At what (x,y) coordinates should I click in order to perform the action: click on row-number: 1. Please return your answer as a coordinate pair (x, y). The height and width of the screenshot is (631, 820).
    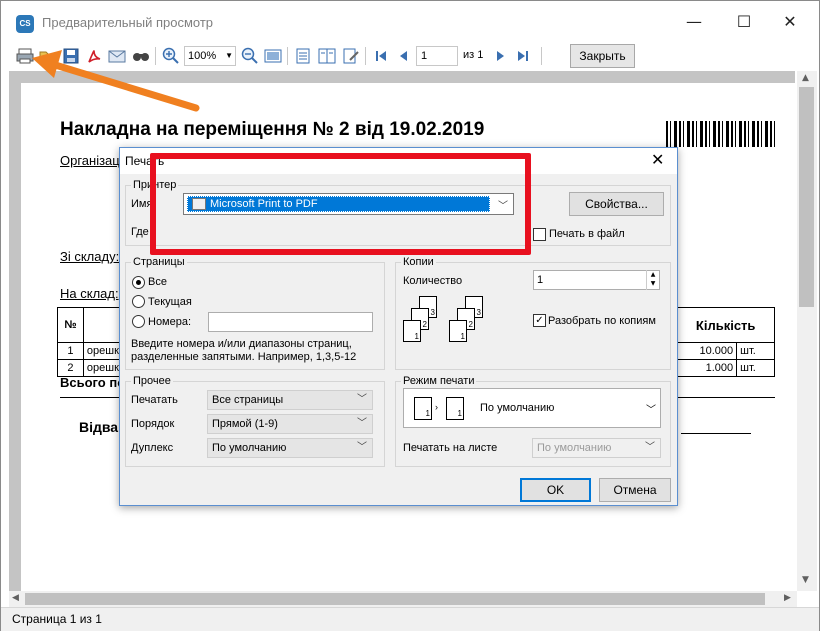
    Looking at the image, I should click on (70, 351).